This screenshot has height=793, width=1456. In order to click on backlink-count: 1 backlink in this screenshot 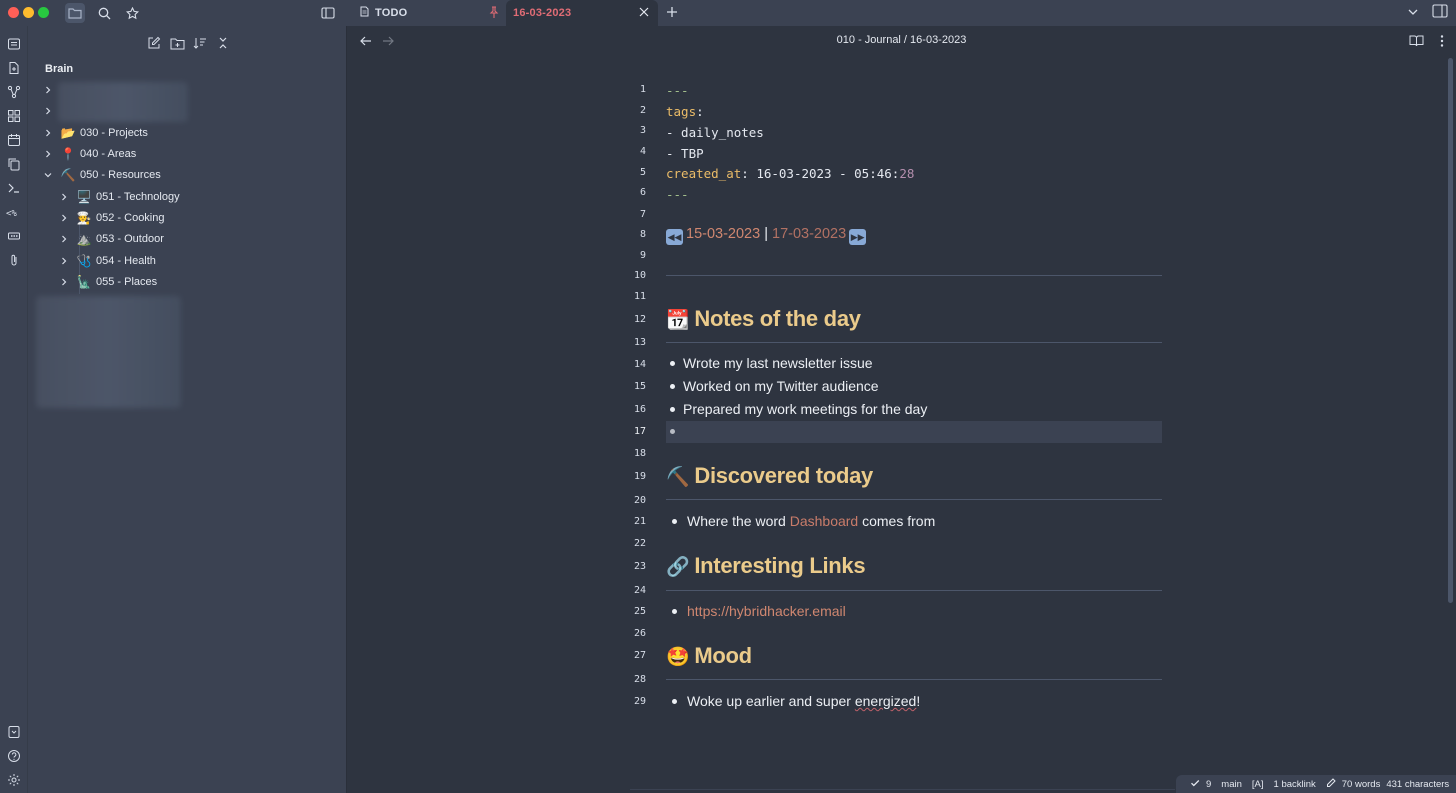, I will do `click(1295, 784)`.